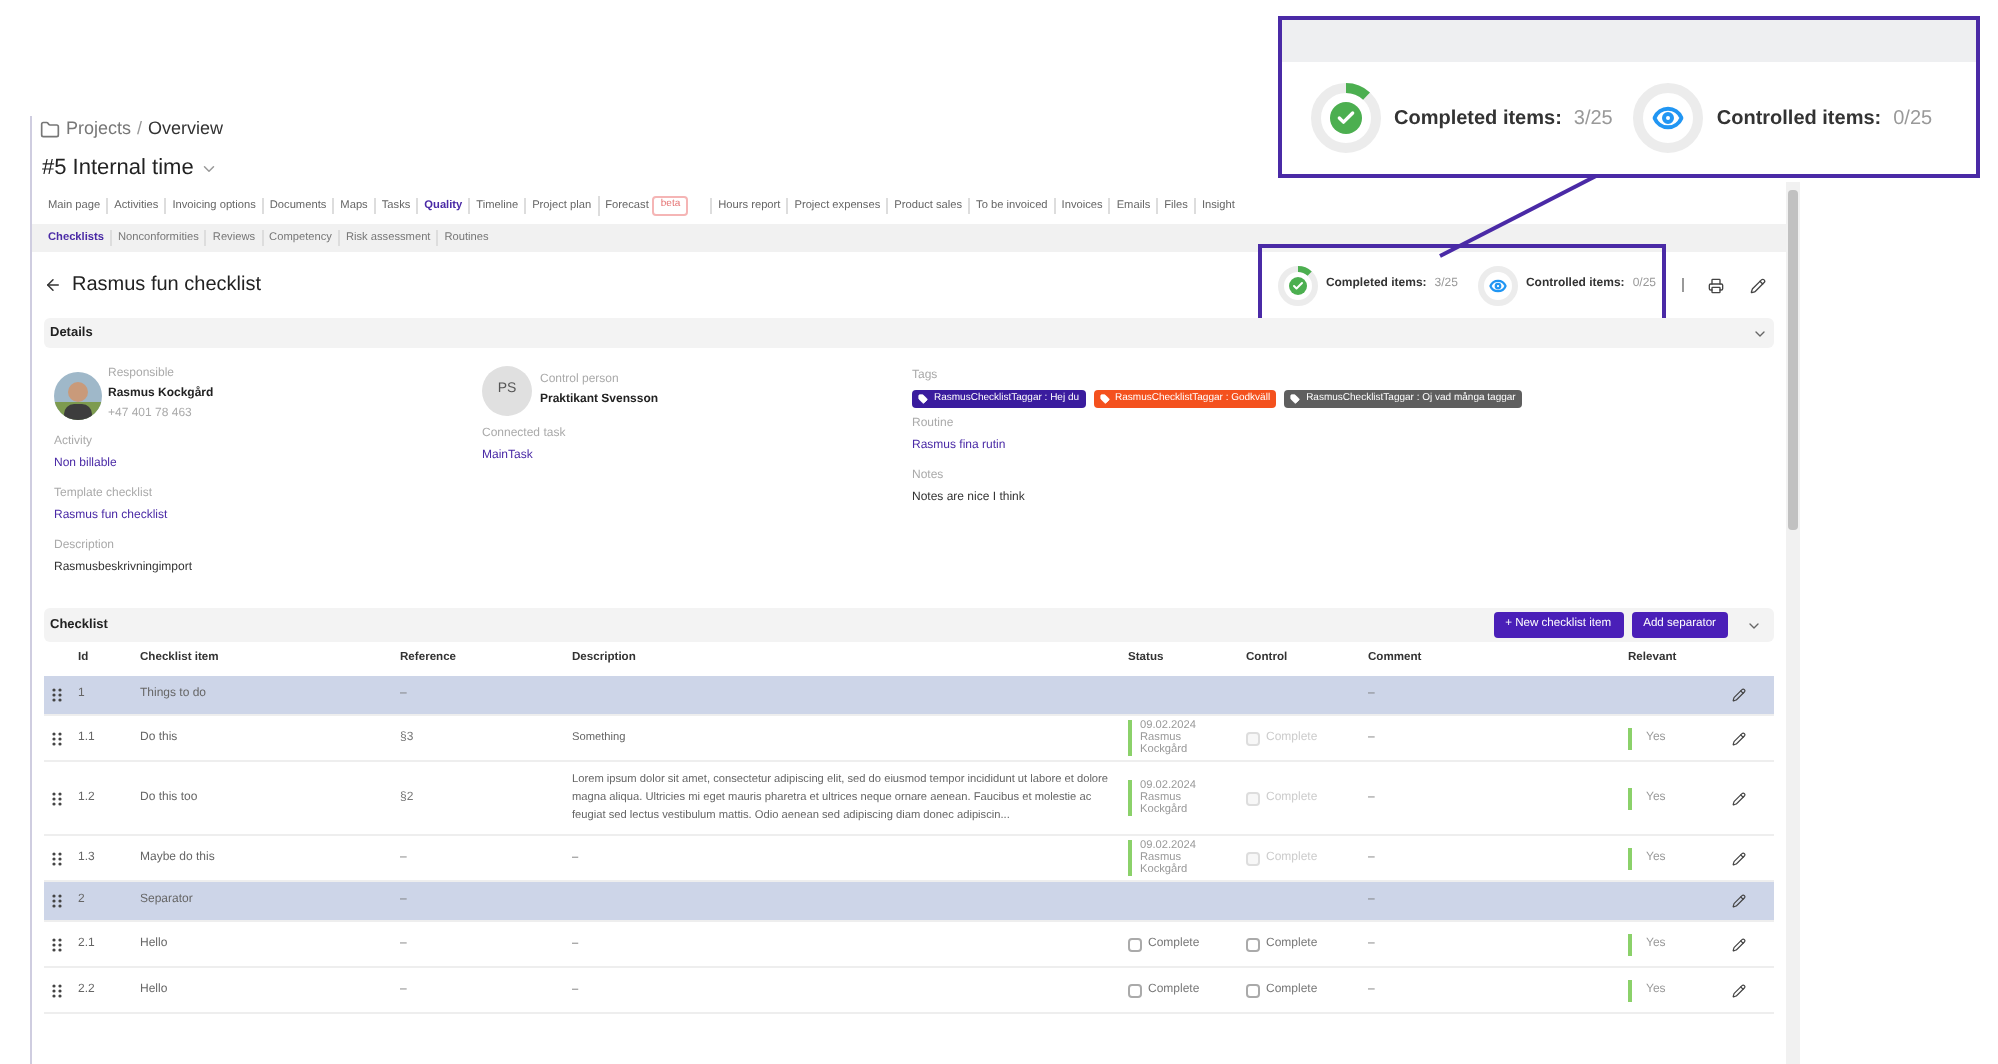  Describe the element at coordinates (186, 129) in the screenshot. I see `breadcrumb-current: Overview` at that location.